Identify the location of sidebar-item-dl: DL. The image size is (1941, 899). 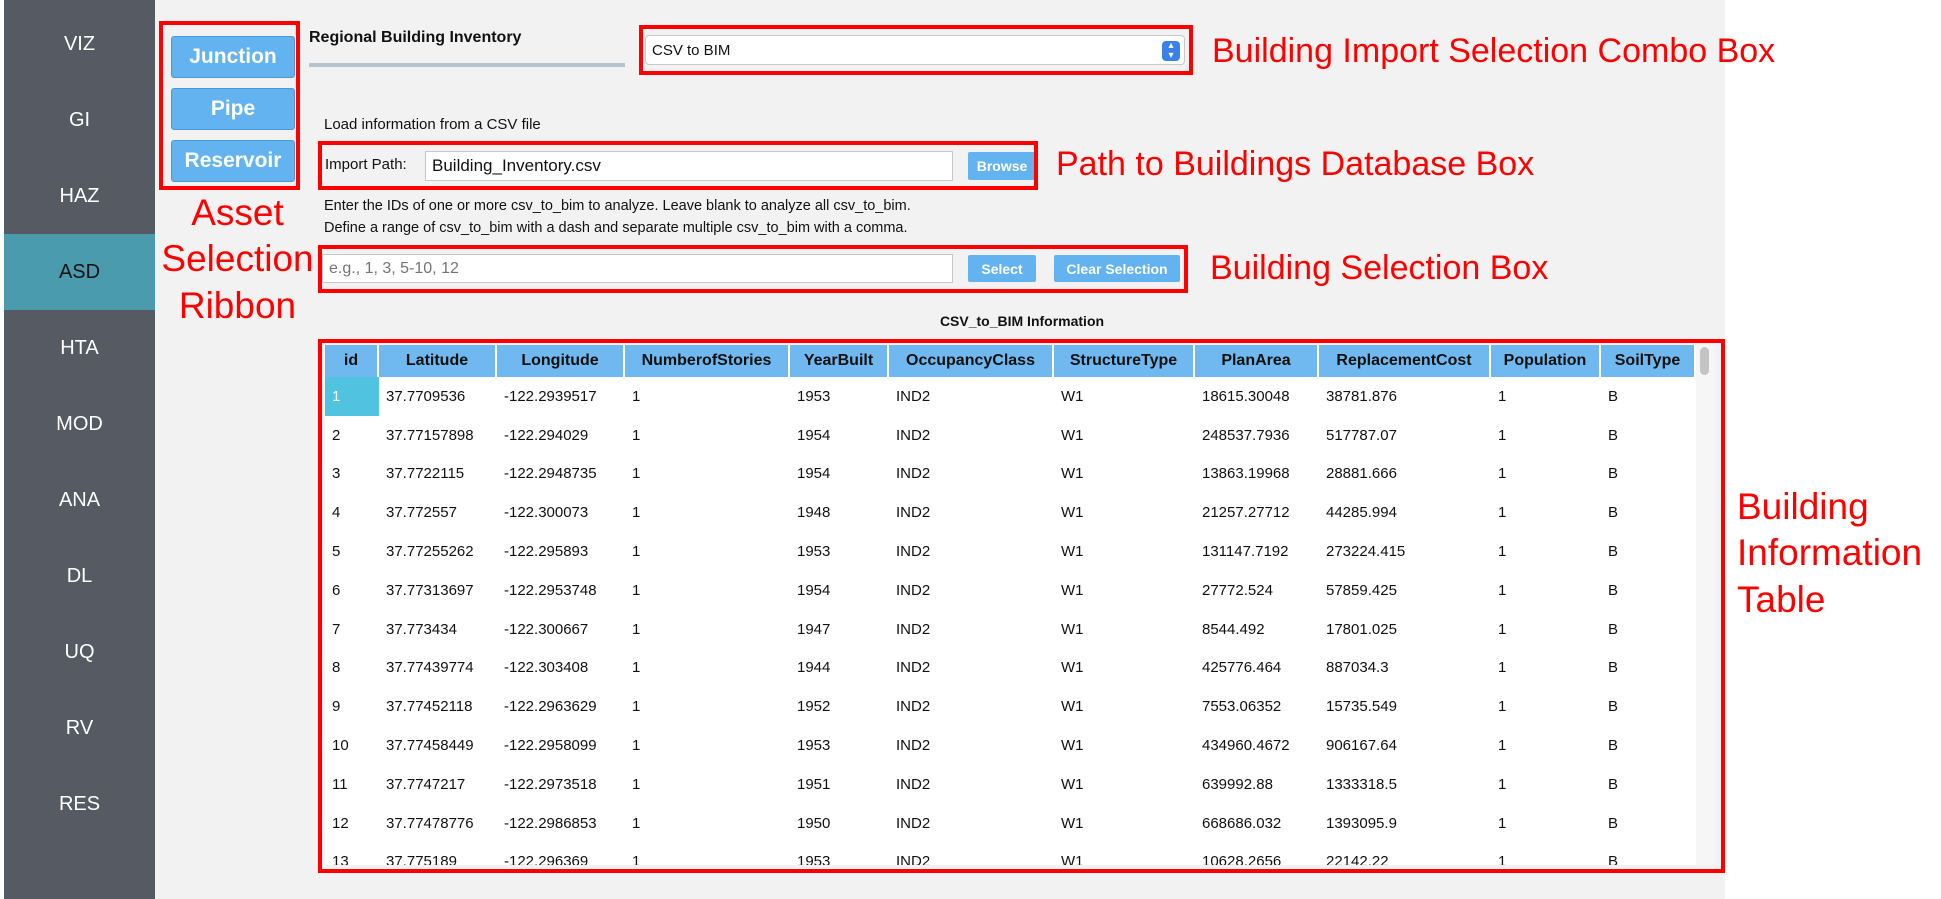
(79, 576).